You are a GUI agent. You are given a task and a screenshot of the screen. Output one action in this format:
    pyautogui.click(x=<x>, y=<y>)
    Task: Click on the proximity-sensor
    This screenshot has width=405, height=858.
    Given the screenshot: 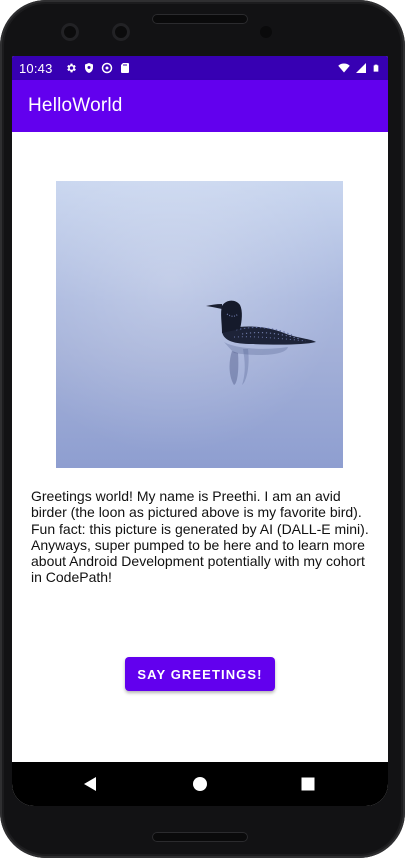 What is the action you would take?
    pyautogui.click(x=266, y=32)
    